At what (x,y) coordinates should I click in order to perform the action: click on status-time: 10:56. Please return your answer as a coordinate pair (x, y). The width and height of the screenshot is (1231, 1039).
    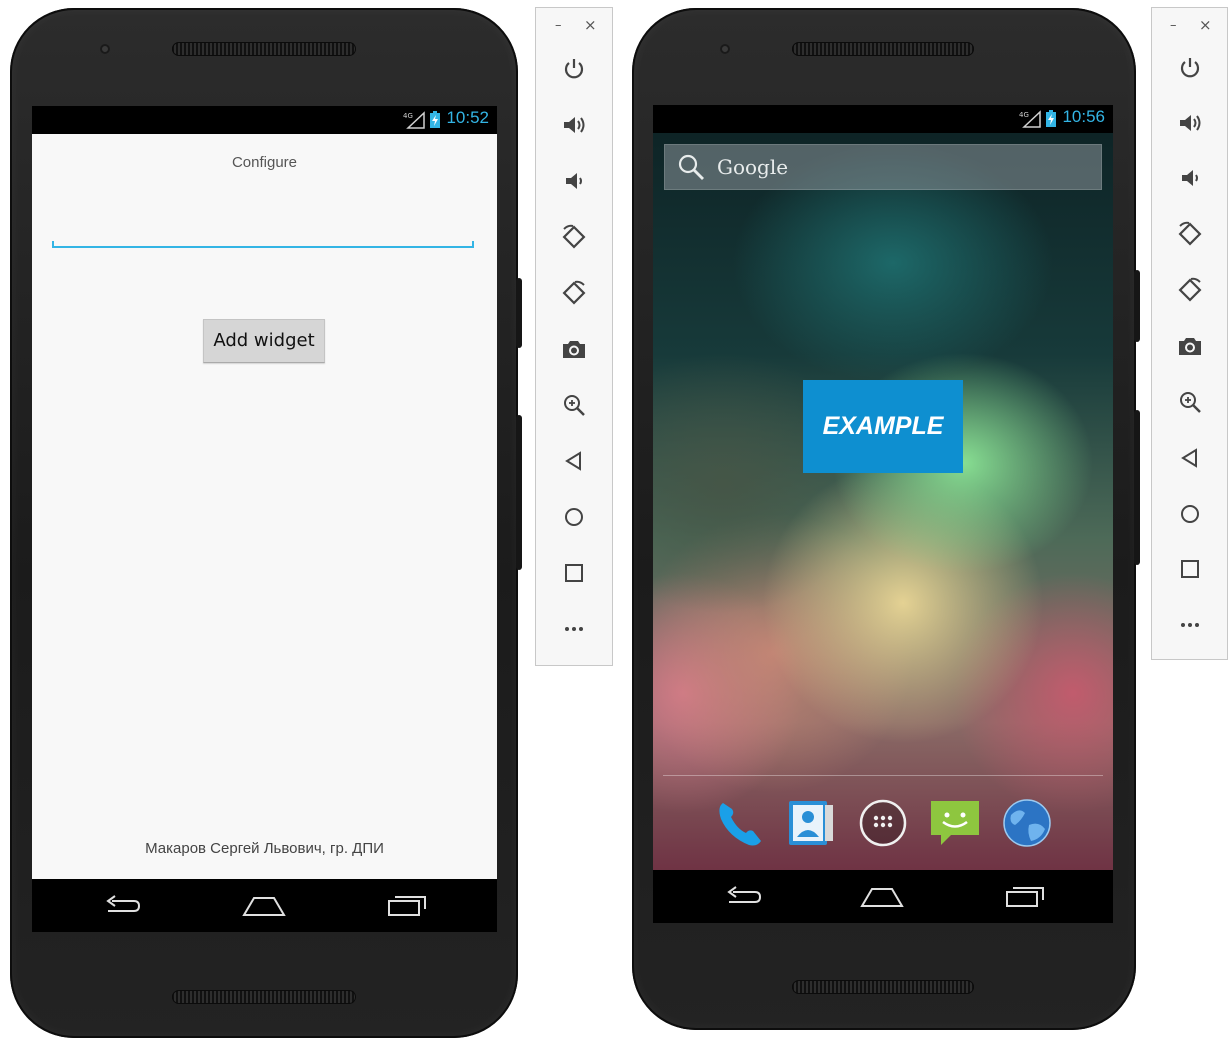
    Looking at the image, I should click on (1083, 116).